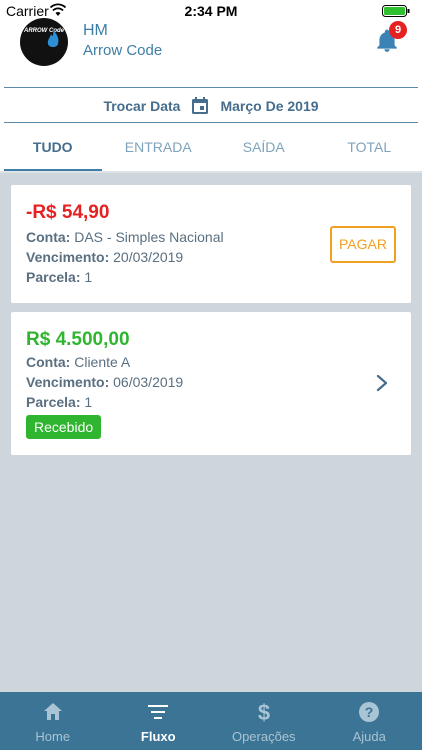  What do you see at coordinates (95, 30) in the screenshot?
I see `user-initials: HM` at bounding box center [95, 30].